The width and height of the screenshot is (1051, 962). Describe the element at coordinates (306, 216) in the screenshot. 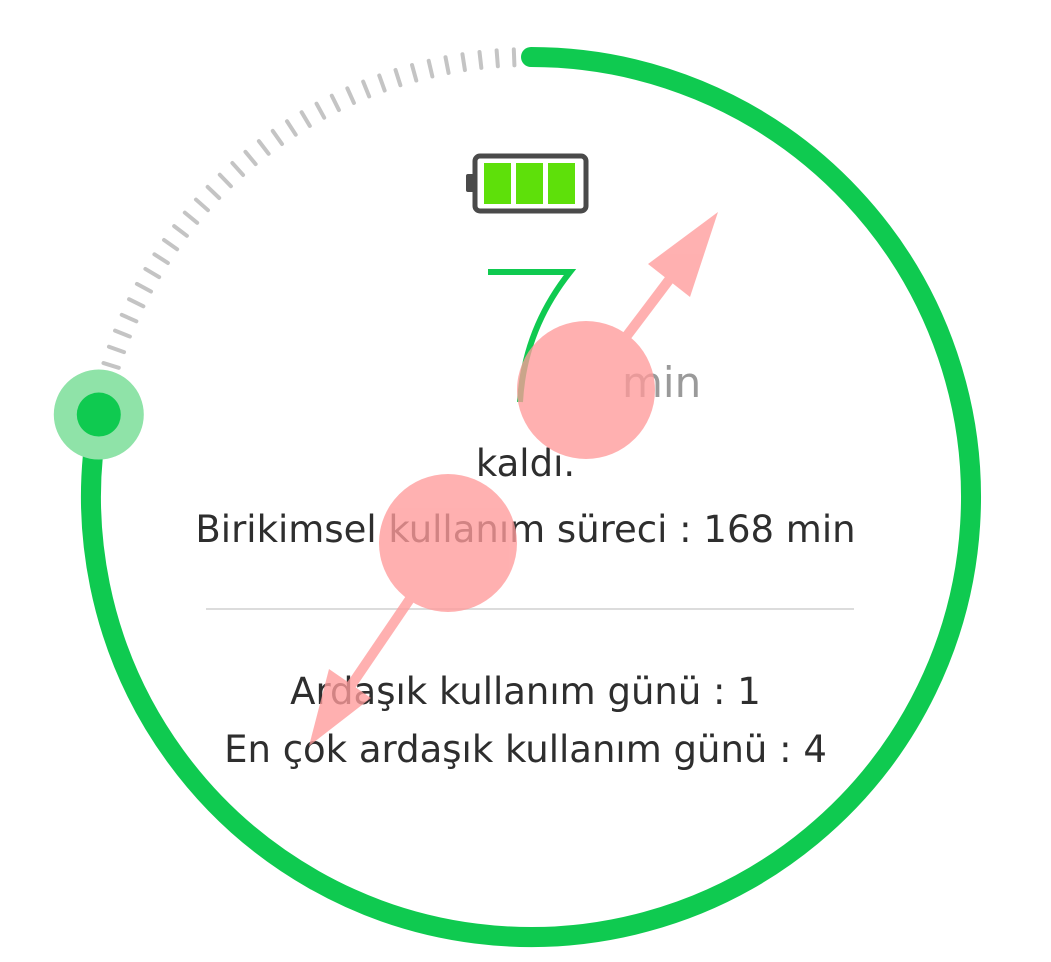

I see `remaining-tick-marks` at that location.